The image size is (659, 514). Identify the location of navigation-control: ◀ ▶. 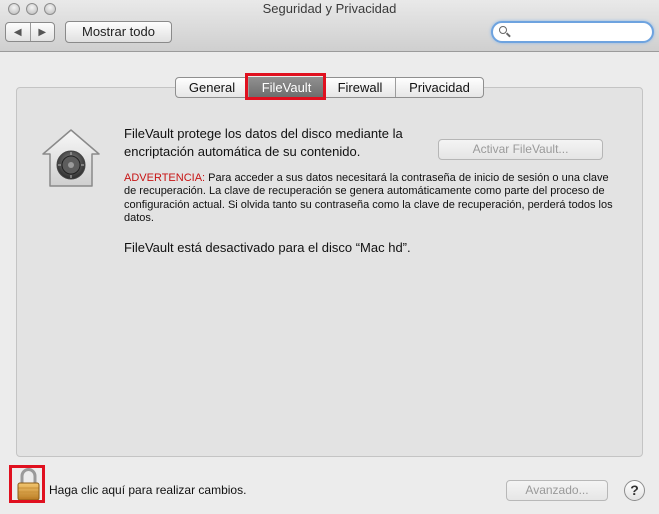
(30, 32).